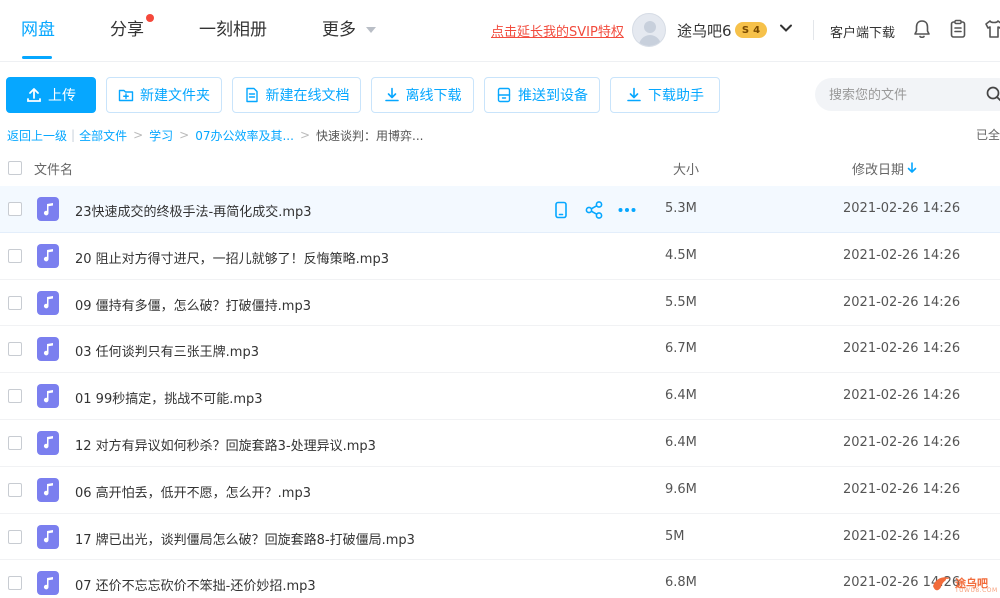 The image size is (1000, 598). I want to click on avatar, so click(649, 30).